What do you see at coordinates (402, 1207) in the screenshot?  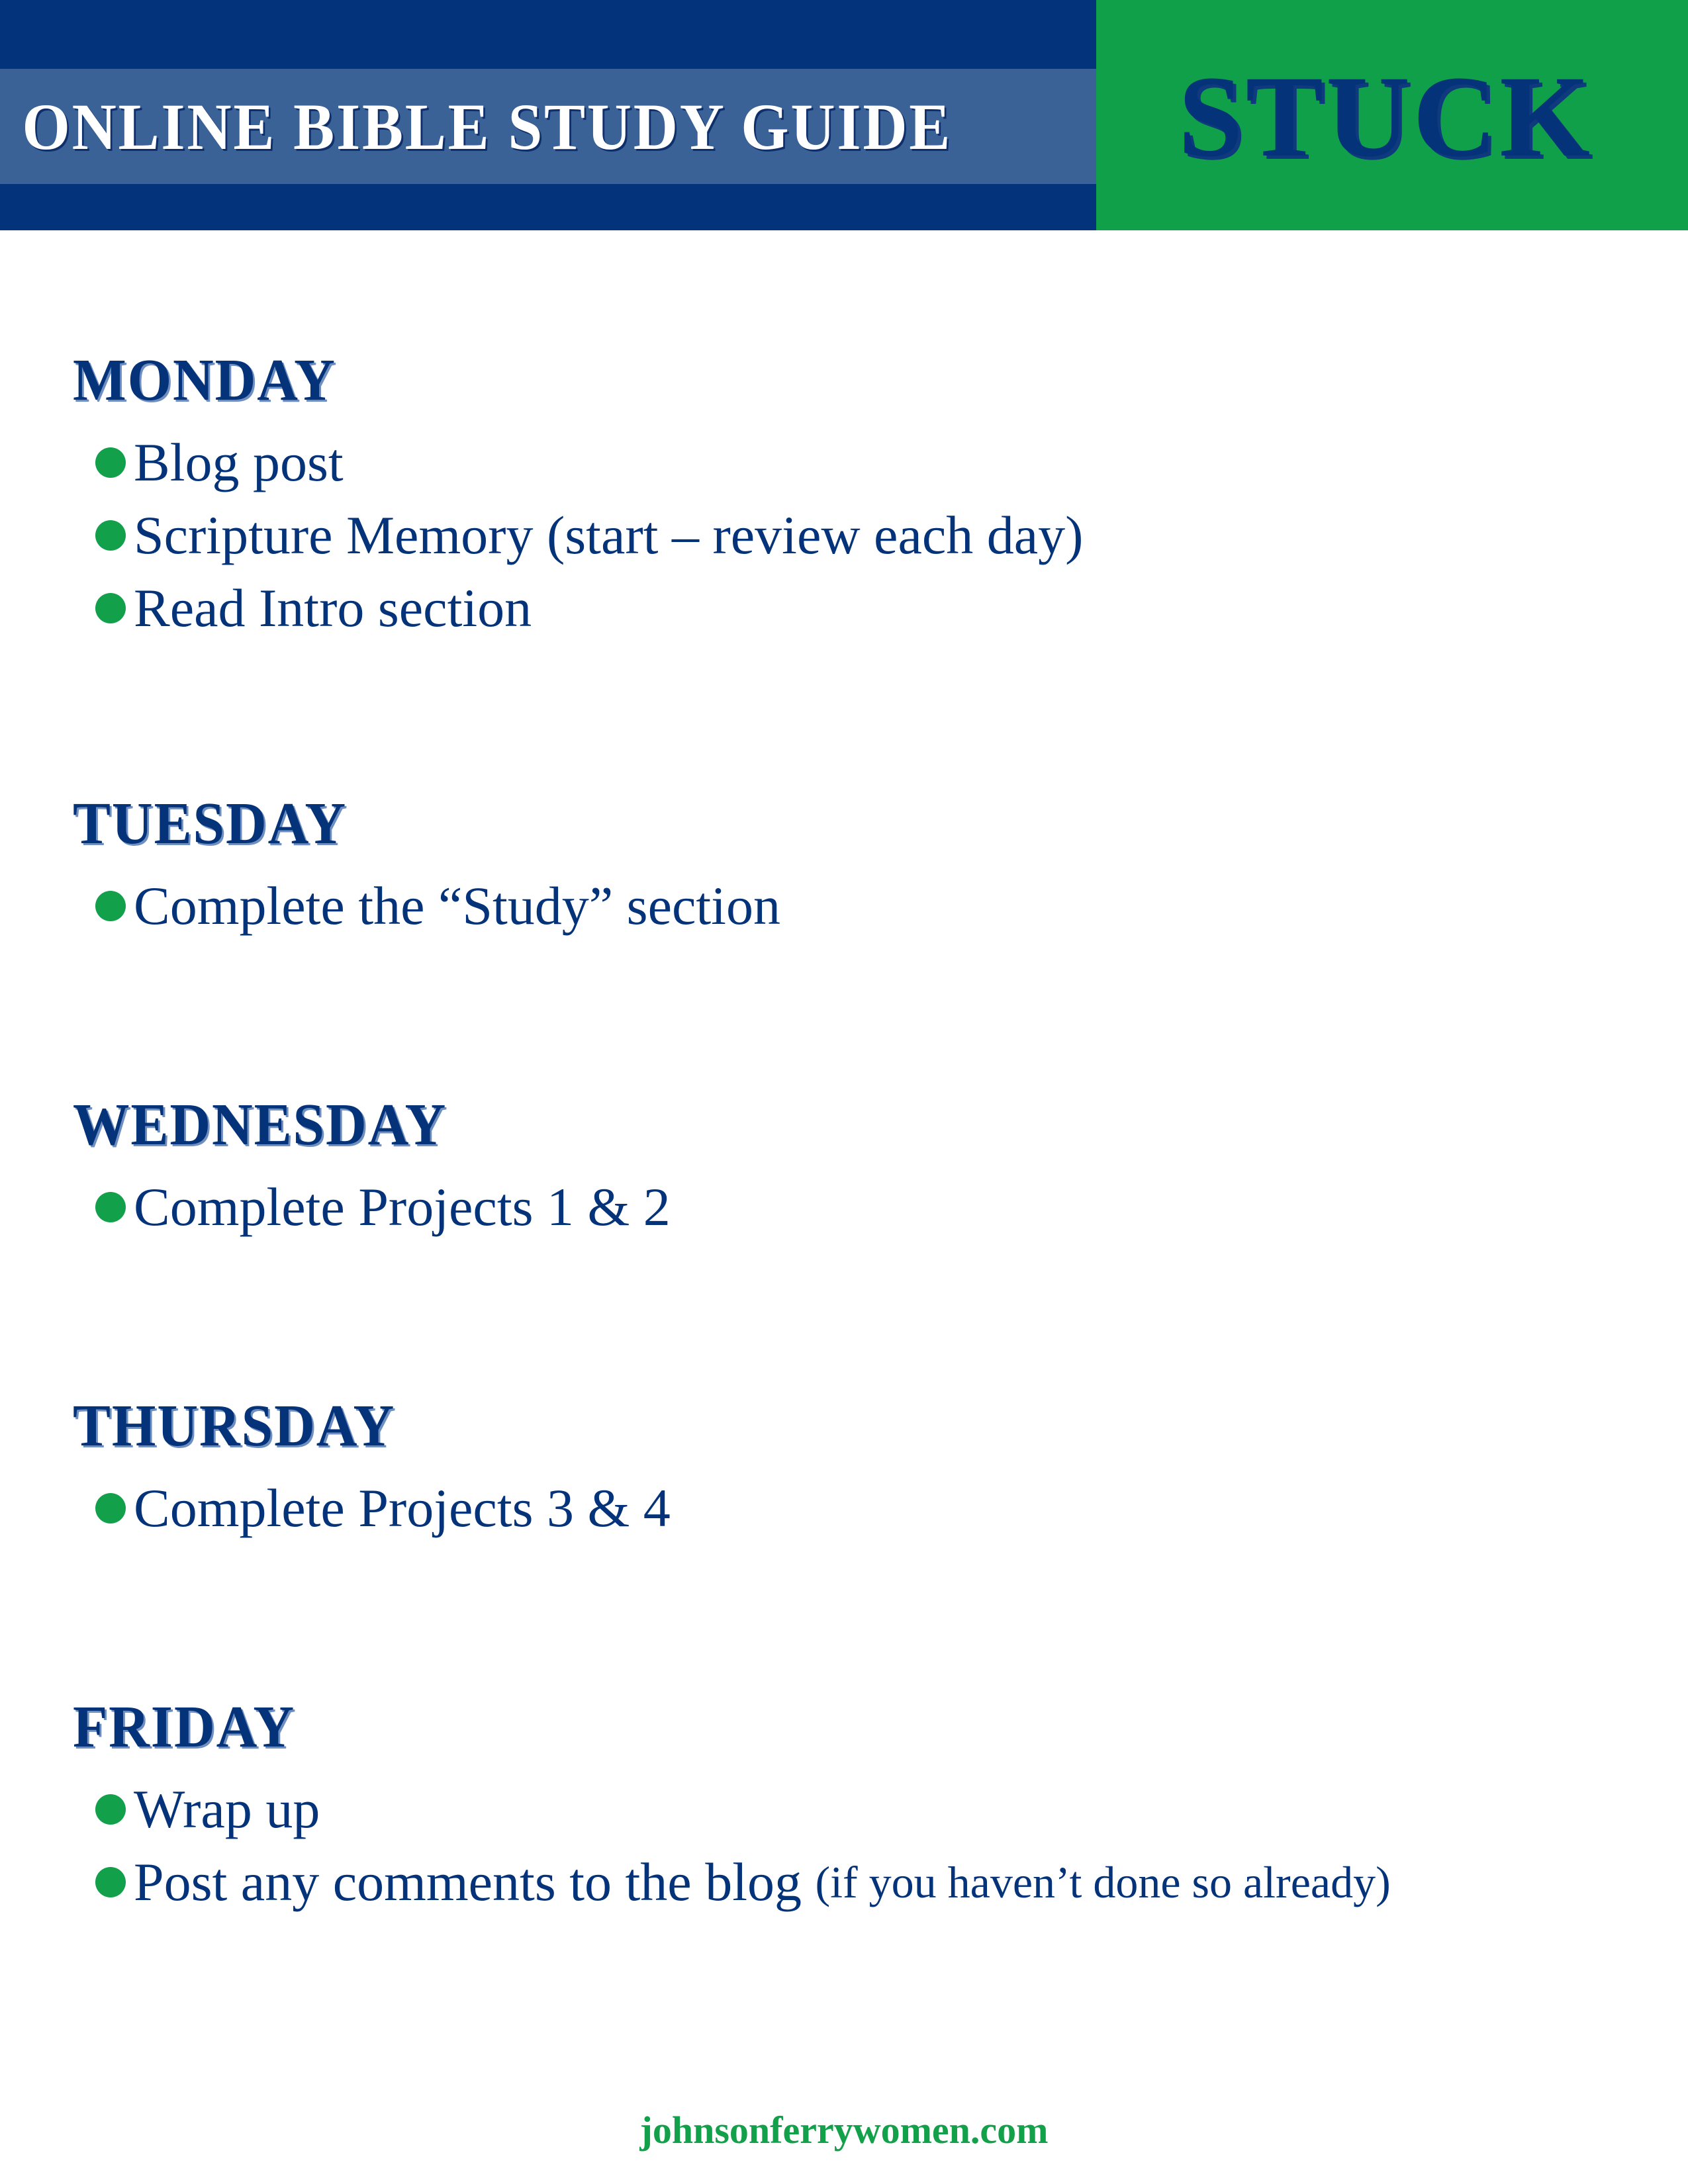 I see `task-text: Complete Projects 1 & 2` at bounding box center [402, 1207].